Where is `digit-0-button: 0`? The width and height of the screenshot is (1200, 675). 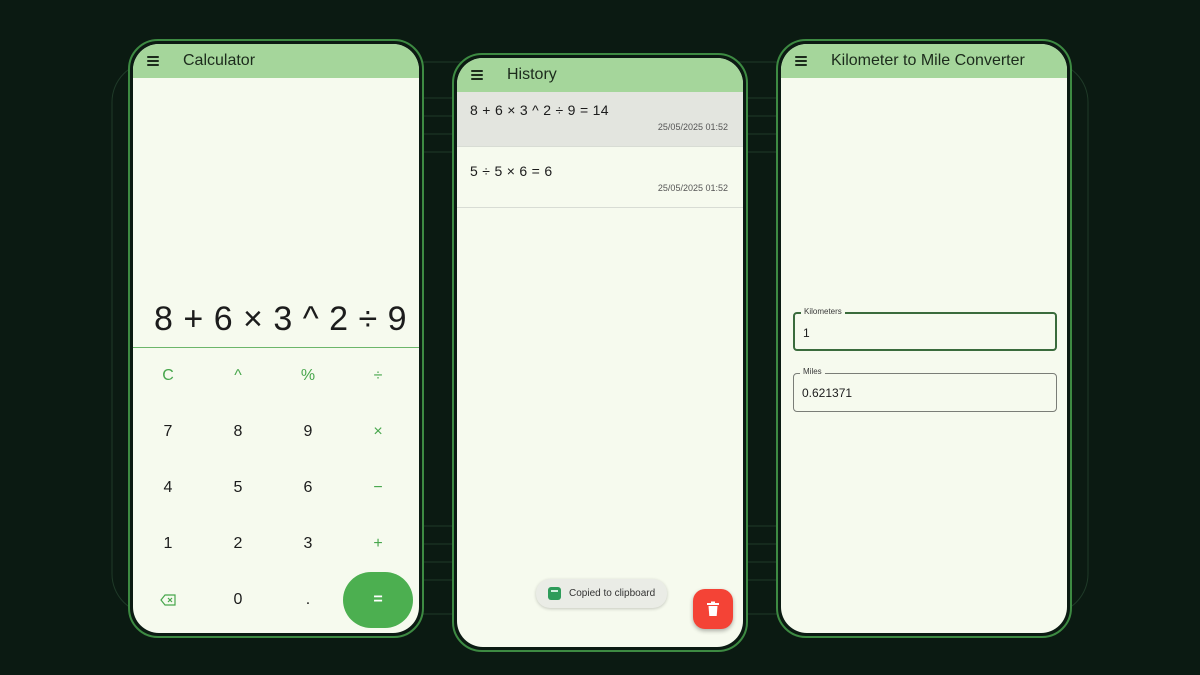 digit-0-button: 0 is located at coordinates (238, 600).